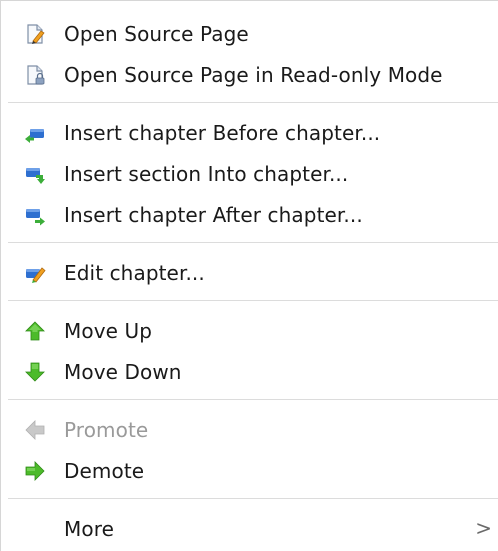 The width and height of the screenshot is (498, 551). What do you see at coordinates (249, 33) in the screenshot?
I see `menu-item-open-source-page: Open Source Page` at bounding box center [249, 33].